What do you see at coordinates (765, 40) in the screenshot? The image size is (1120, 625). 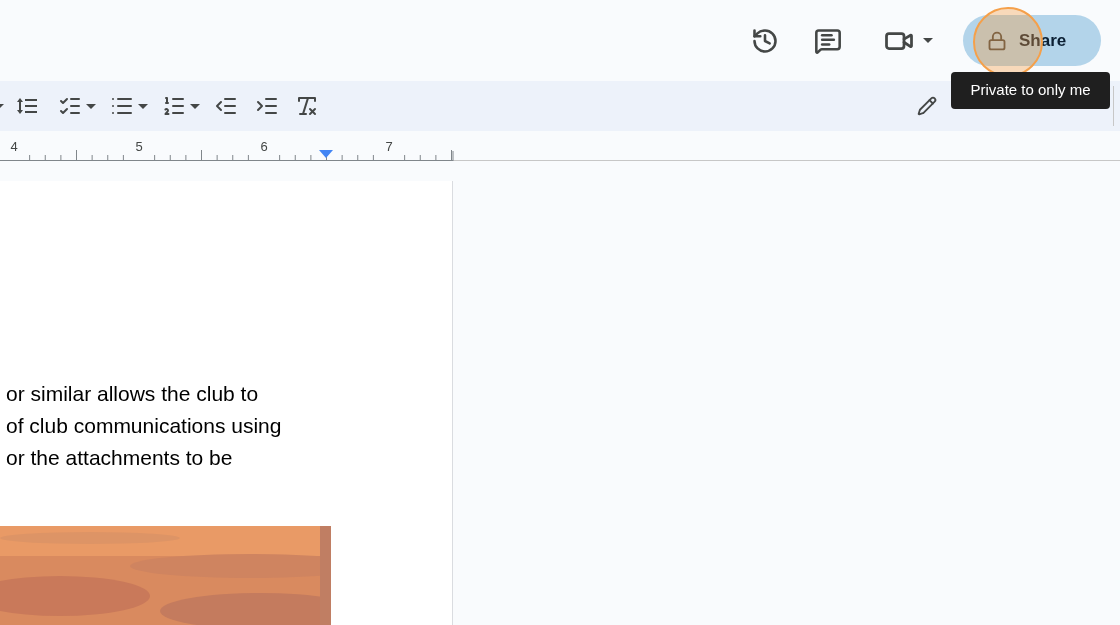 I see `history-icon` at bounding box center [765, 40].